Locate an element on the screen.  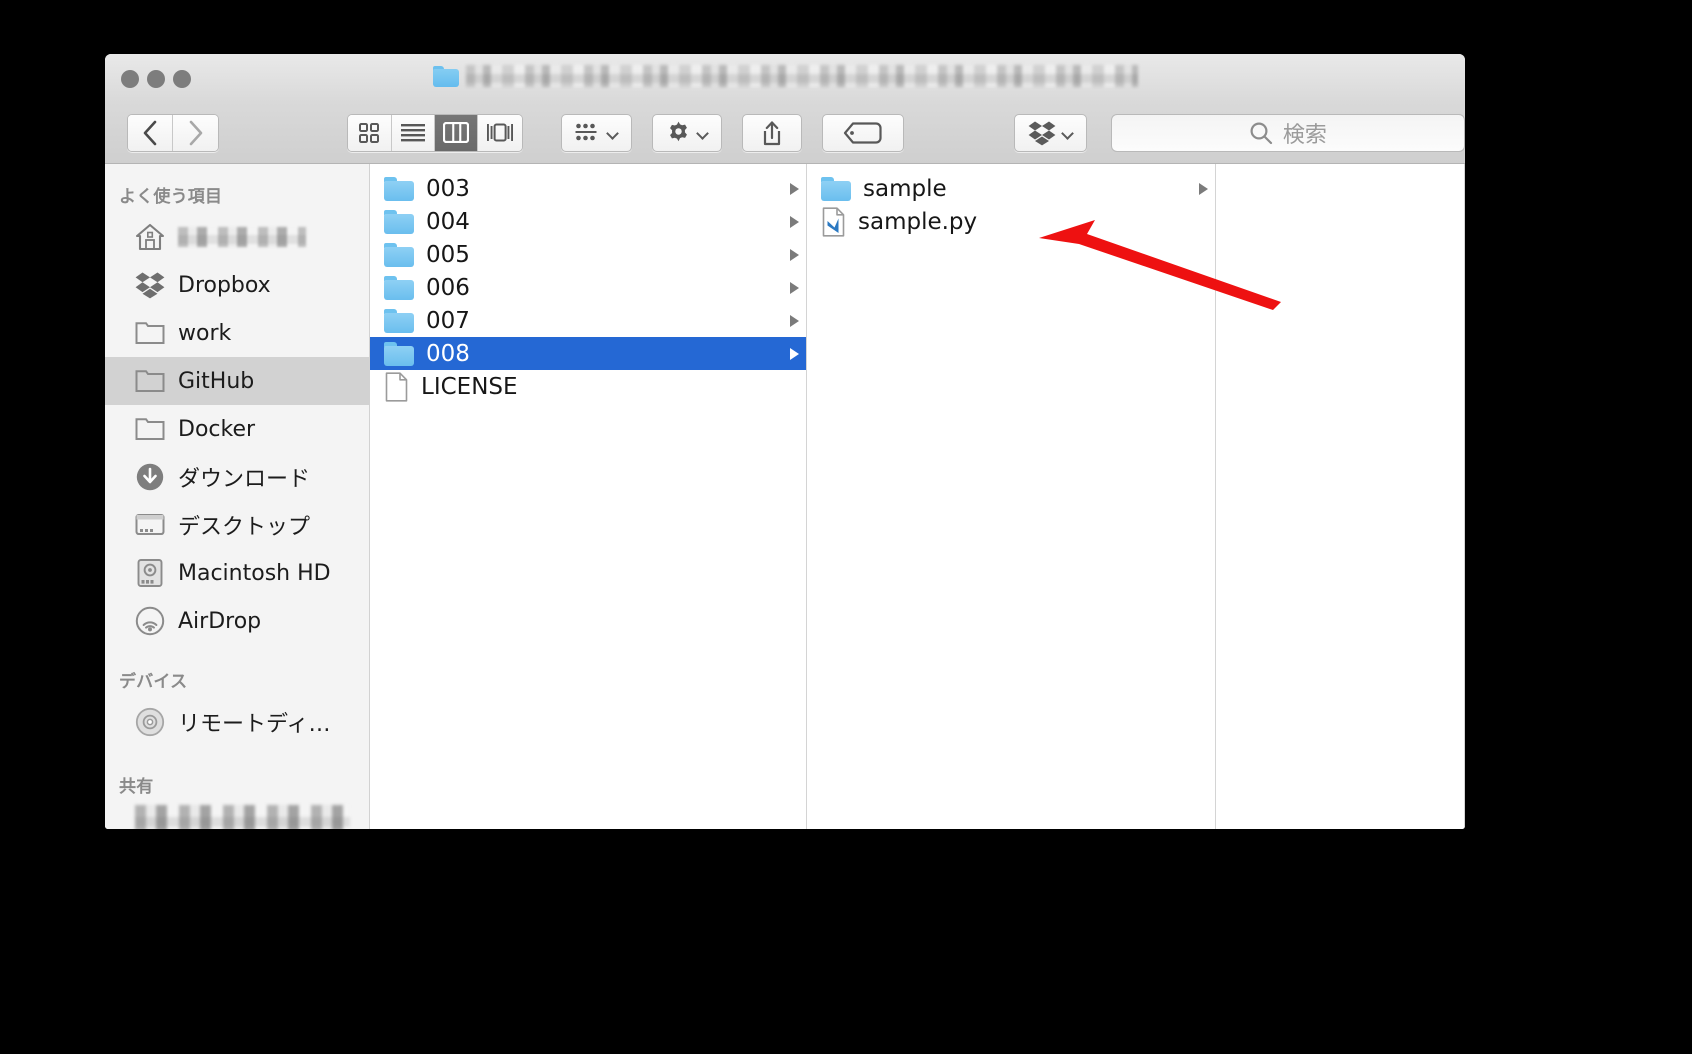
dropbox-button is located at coordinates (1050, 132).